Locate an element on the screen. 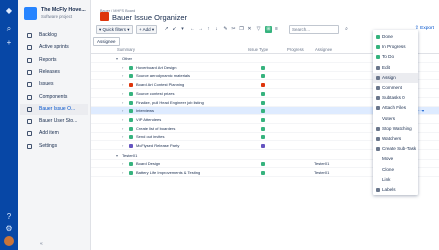  menu-item-edit: Edit is located at coordinates (395, 68).